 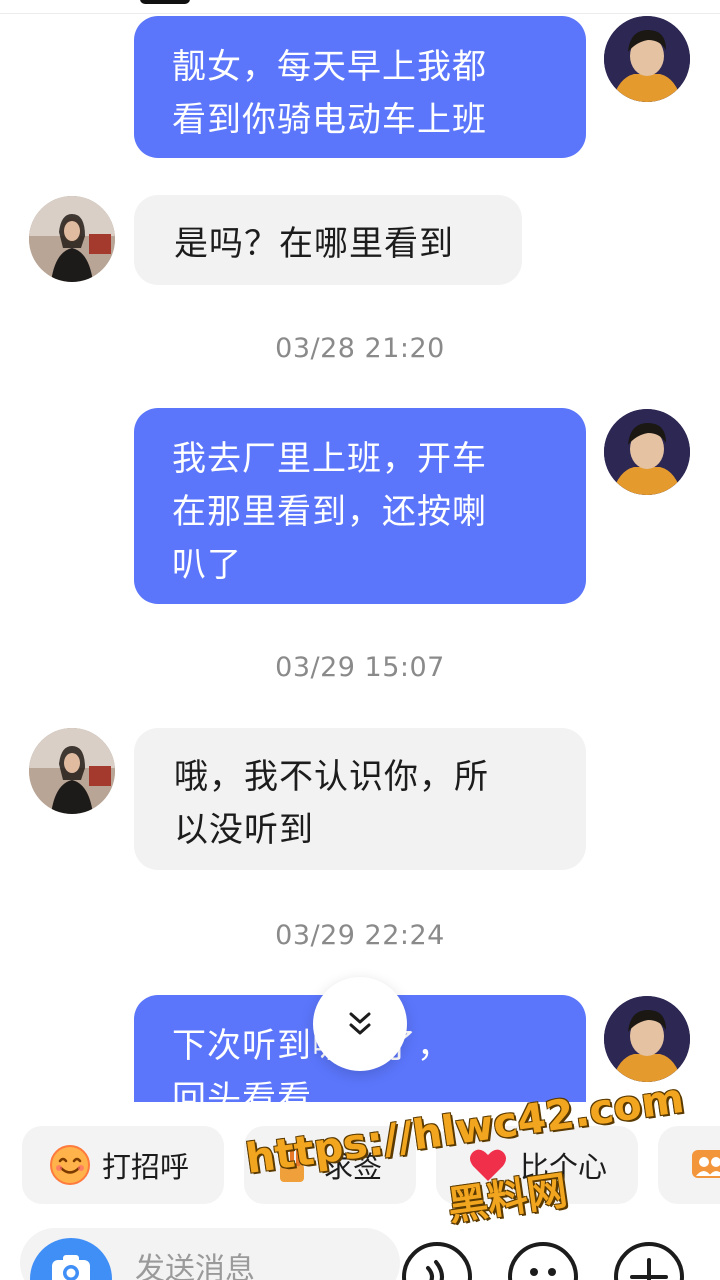 I want to click on scroll-to-bottom-button, so click(x=360, y=1024).